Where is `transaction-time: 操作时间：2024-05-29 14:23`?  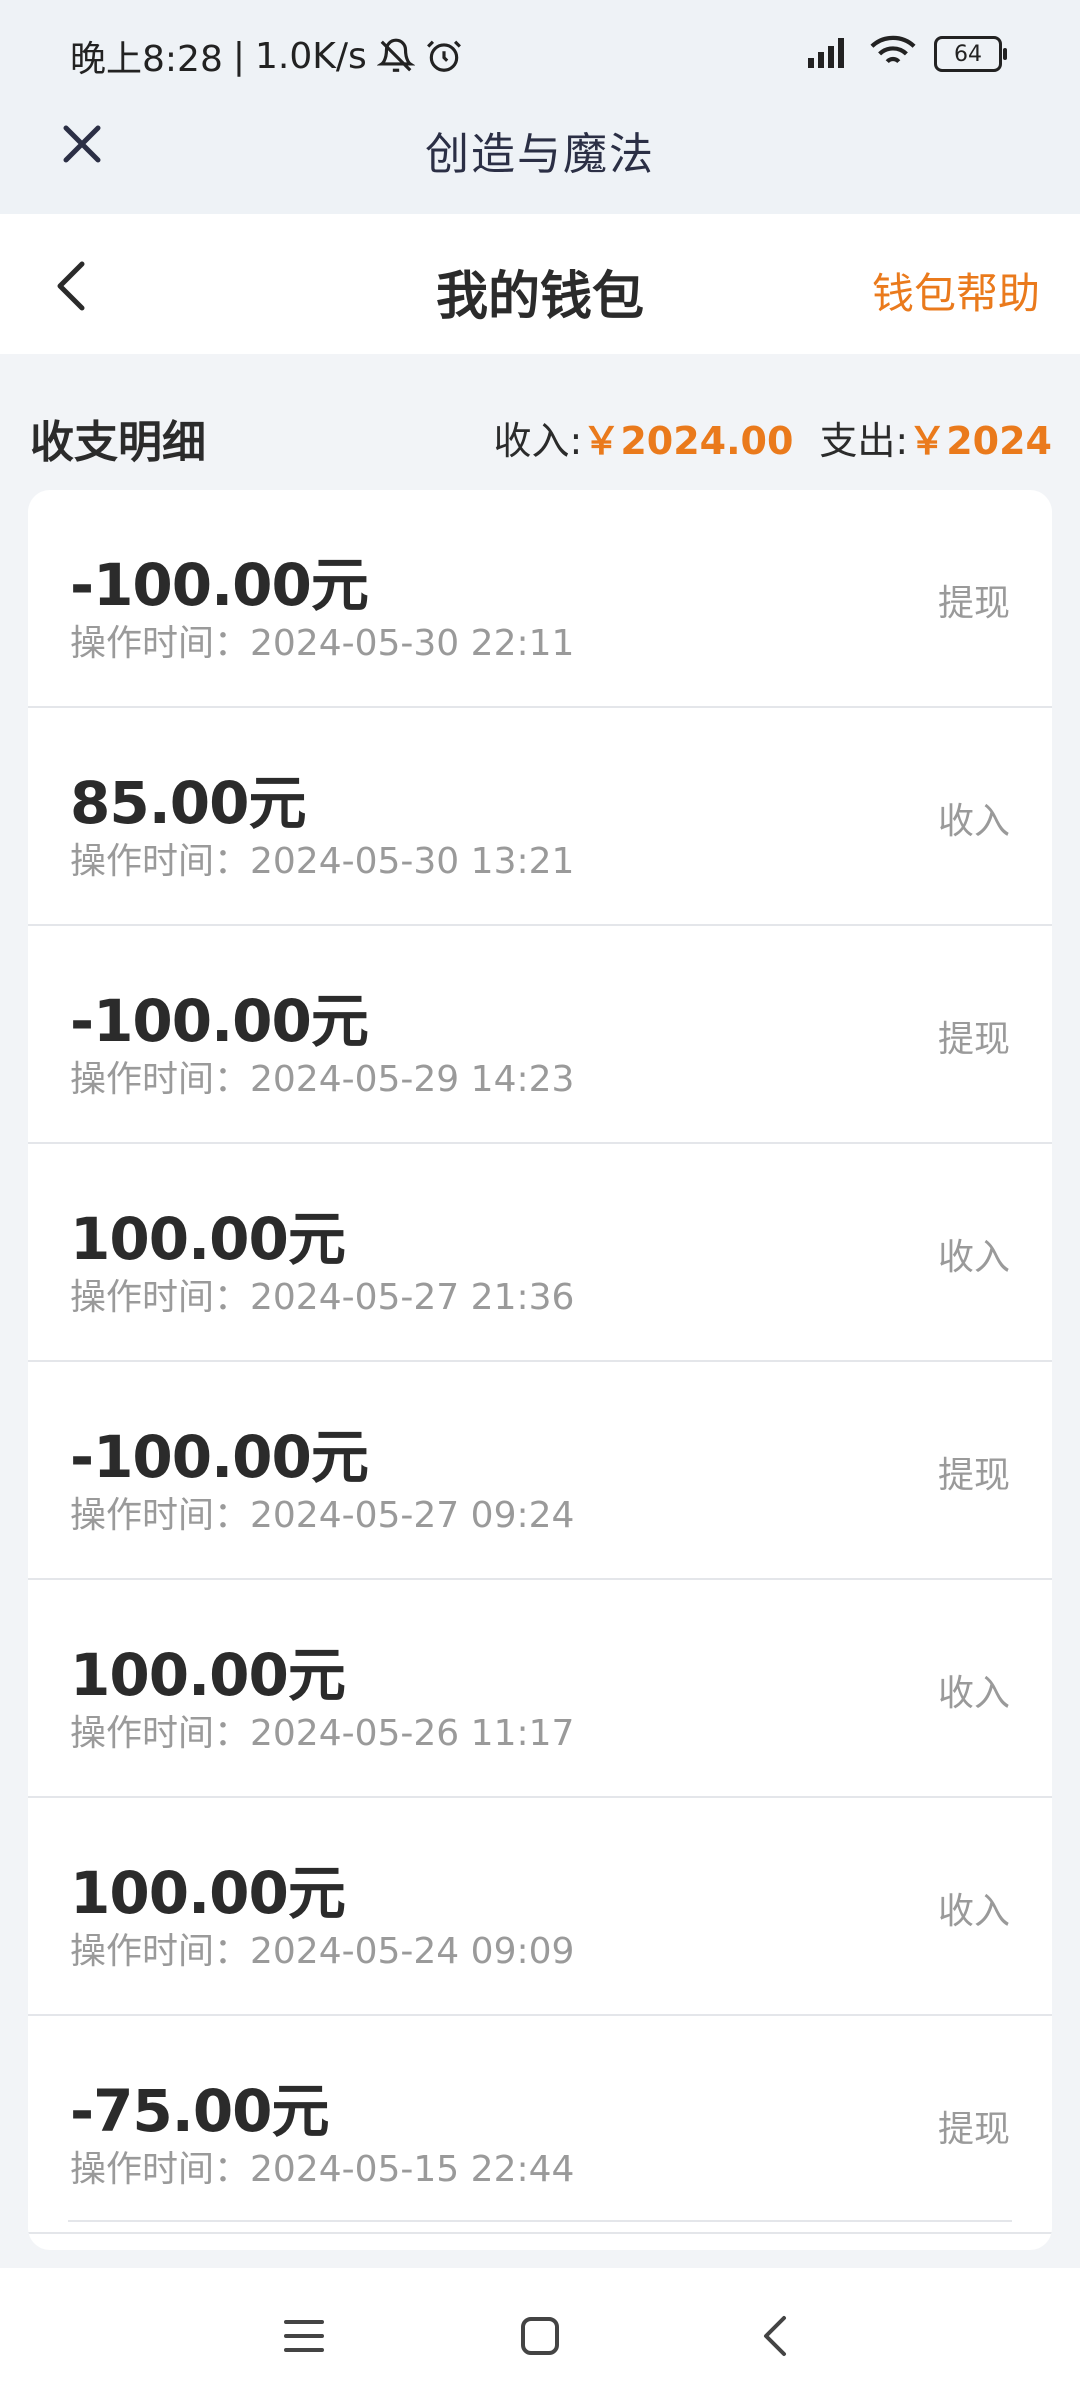
transaction-time: 操作时间：2024-05-29 14:23 is located at coordinates (322, 1079).